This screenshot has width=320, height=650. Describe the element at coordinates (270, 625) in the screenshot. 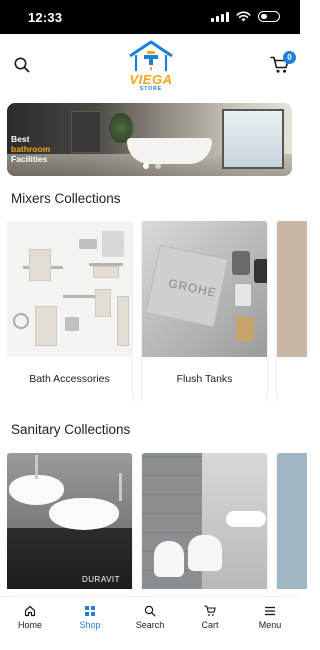

I see `nav-label: Menu` at that location.